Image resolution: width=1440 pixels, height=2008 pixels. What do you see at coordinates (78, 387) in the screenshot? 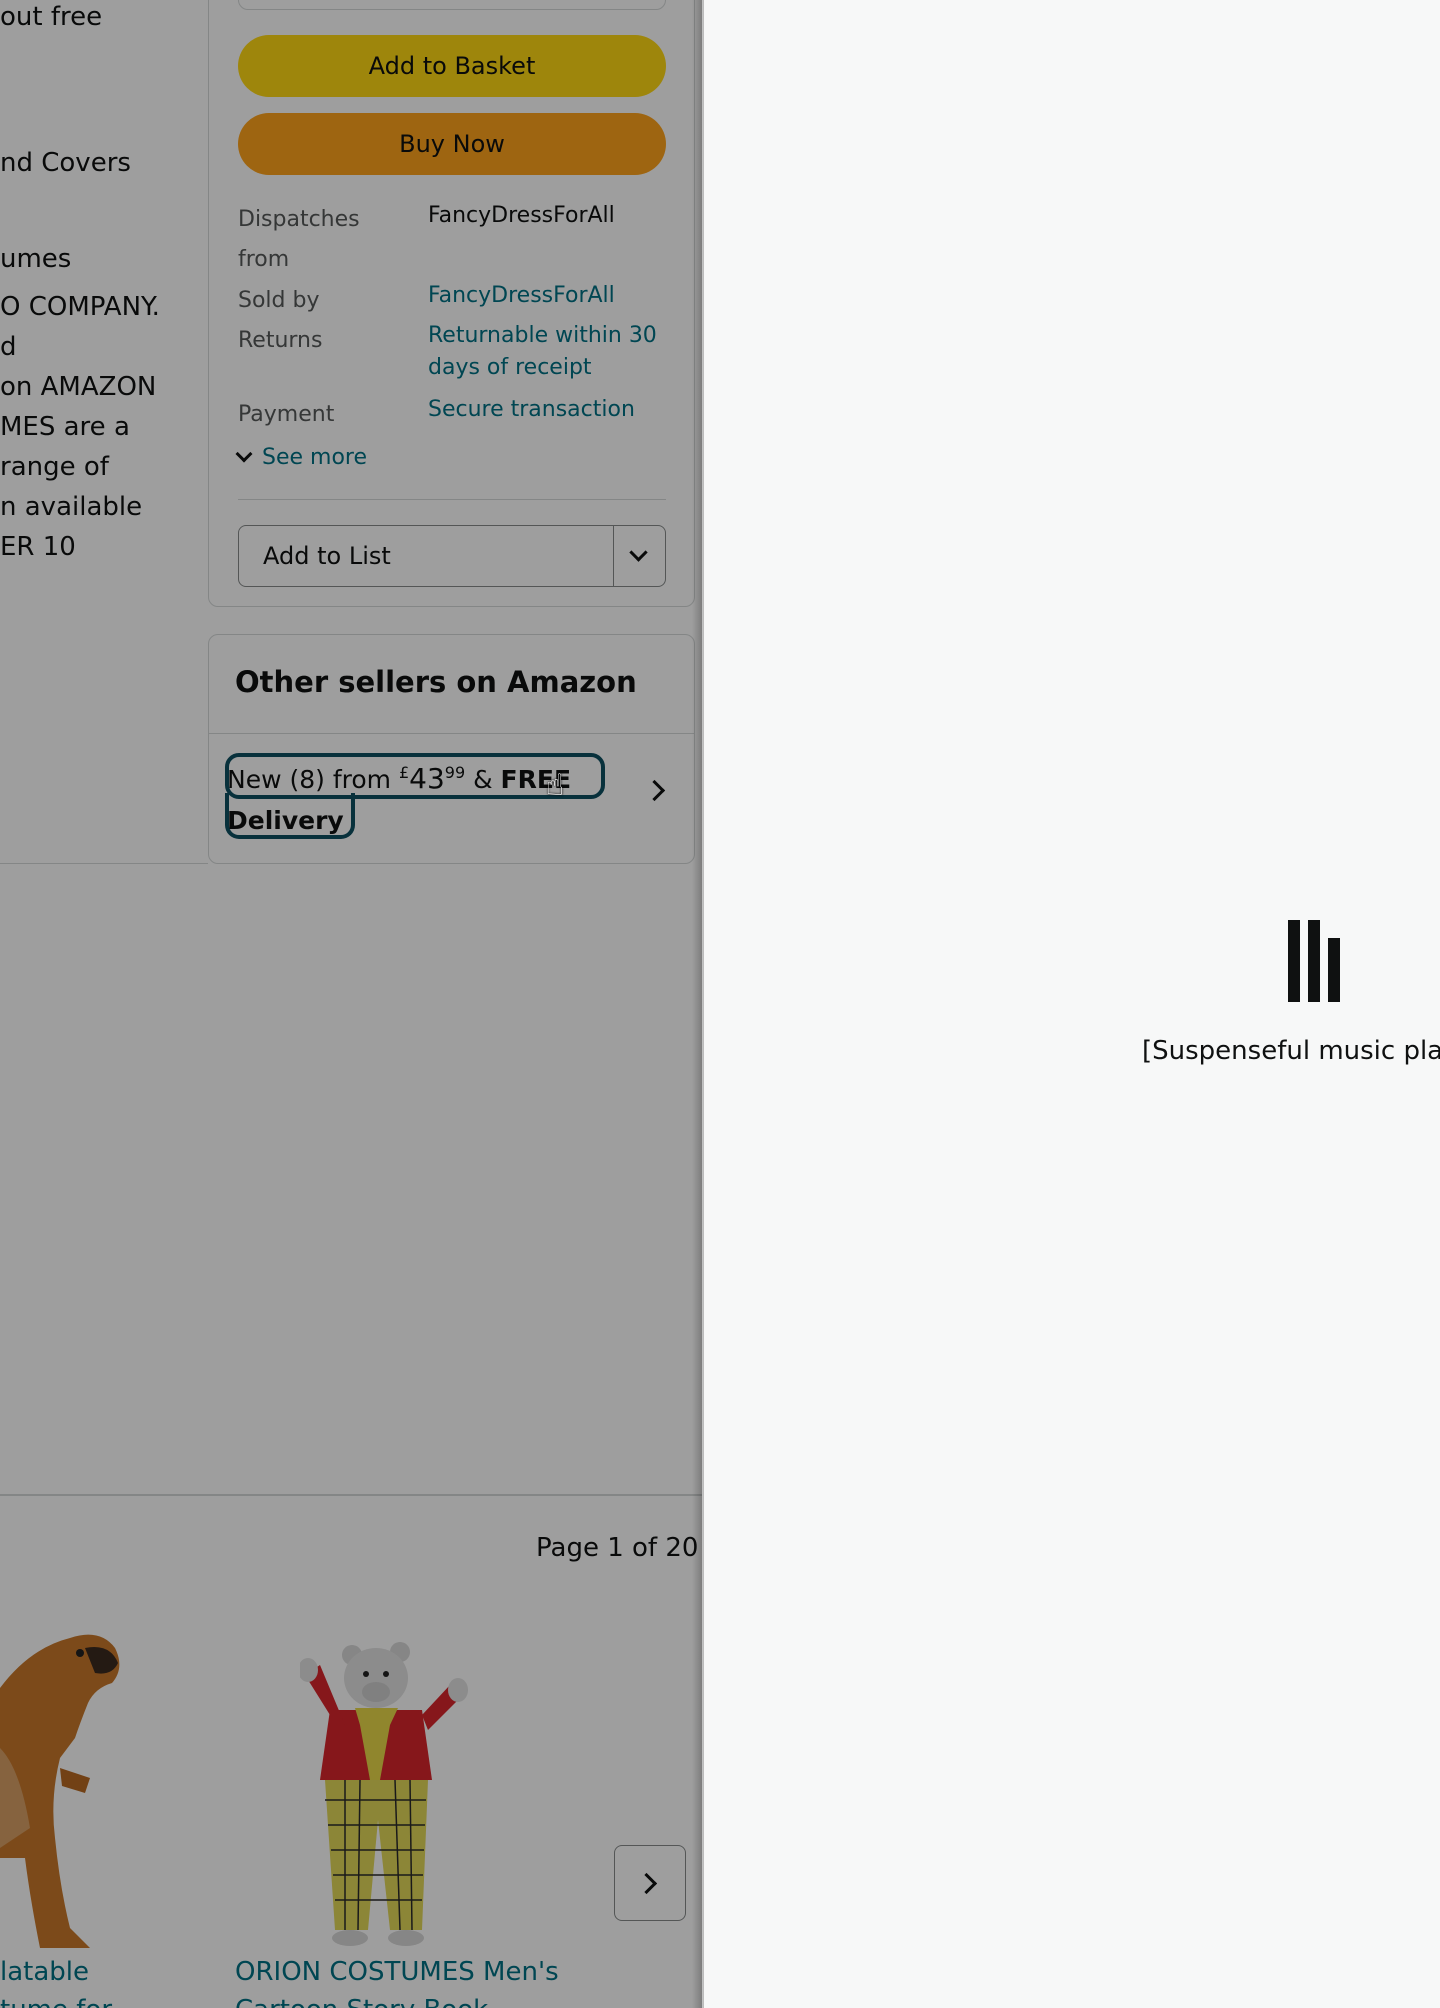
I see `description-line: on AMAZON` at bounding box center [78, 387].